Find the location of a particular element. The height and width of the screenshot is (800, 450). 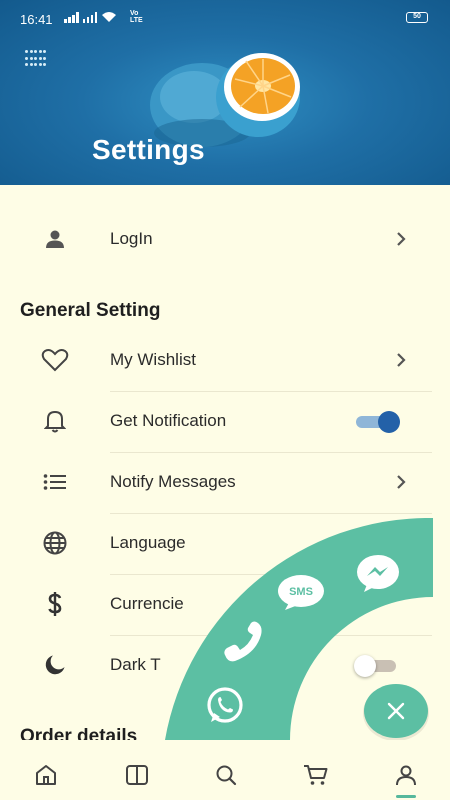

book-icon is located at coordinates (137, 775).